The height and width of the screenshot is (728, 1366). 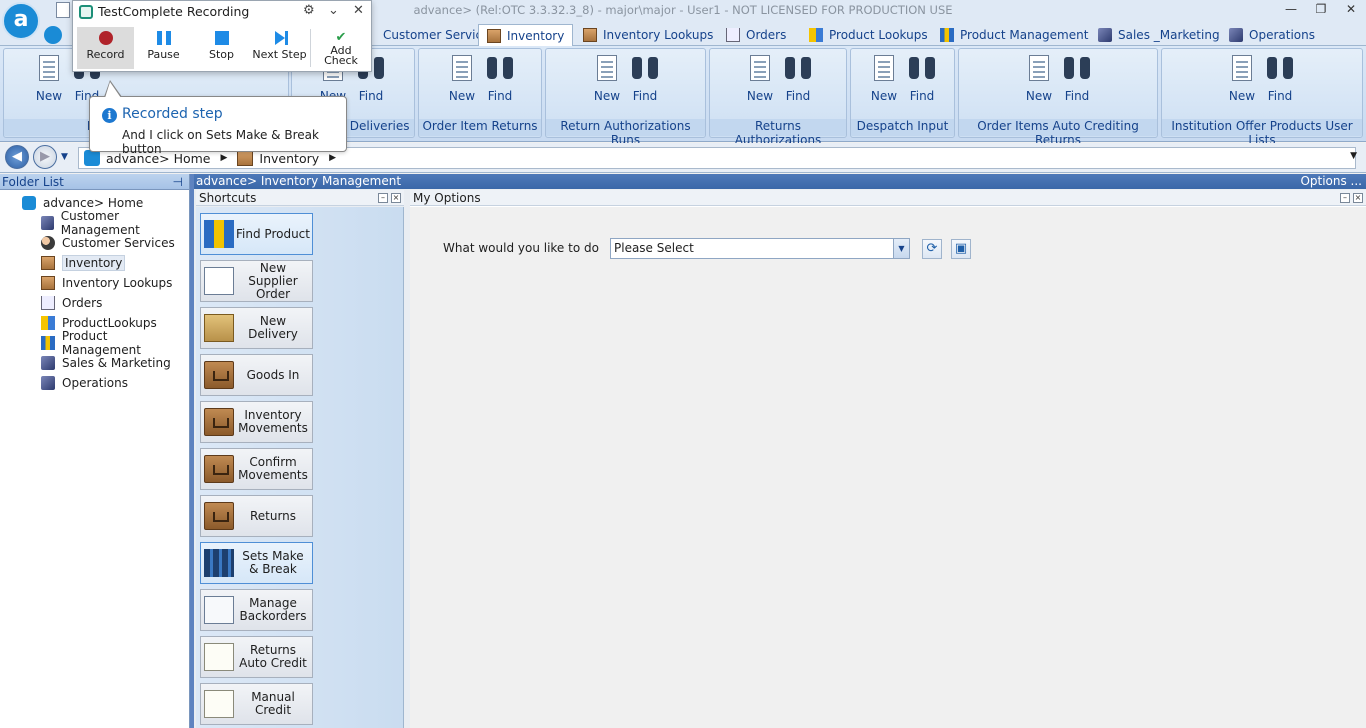 I want to click on forward-button: ▶, so click(x=45, y=157).